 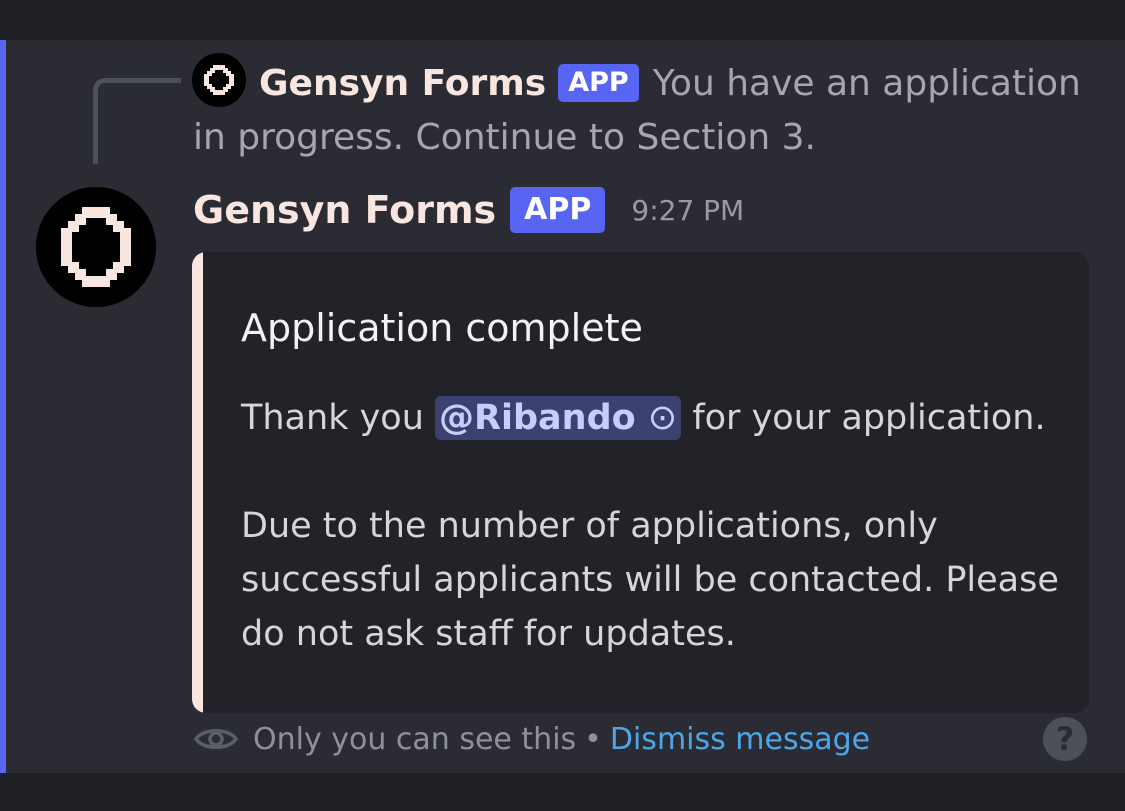 I want to click on message-header: Gensyn Forms APP 9:27 PM, so click(x=468, y=210).